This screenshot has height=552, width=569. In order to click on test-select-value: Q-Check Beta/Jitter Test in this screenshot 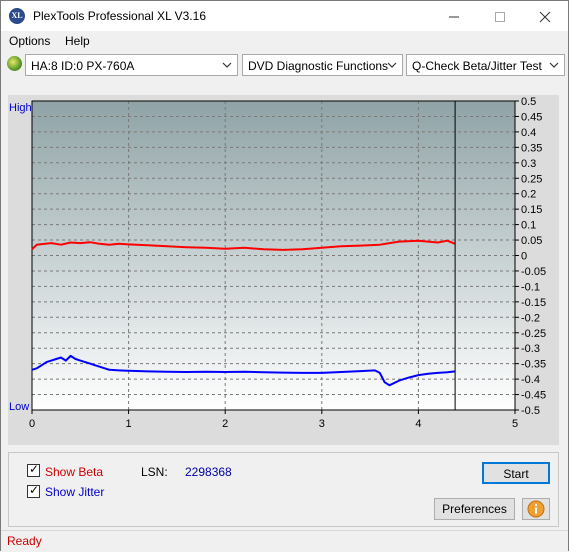, I will do `click(477, 66)`.